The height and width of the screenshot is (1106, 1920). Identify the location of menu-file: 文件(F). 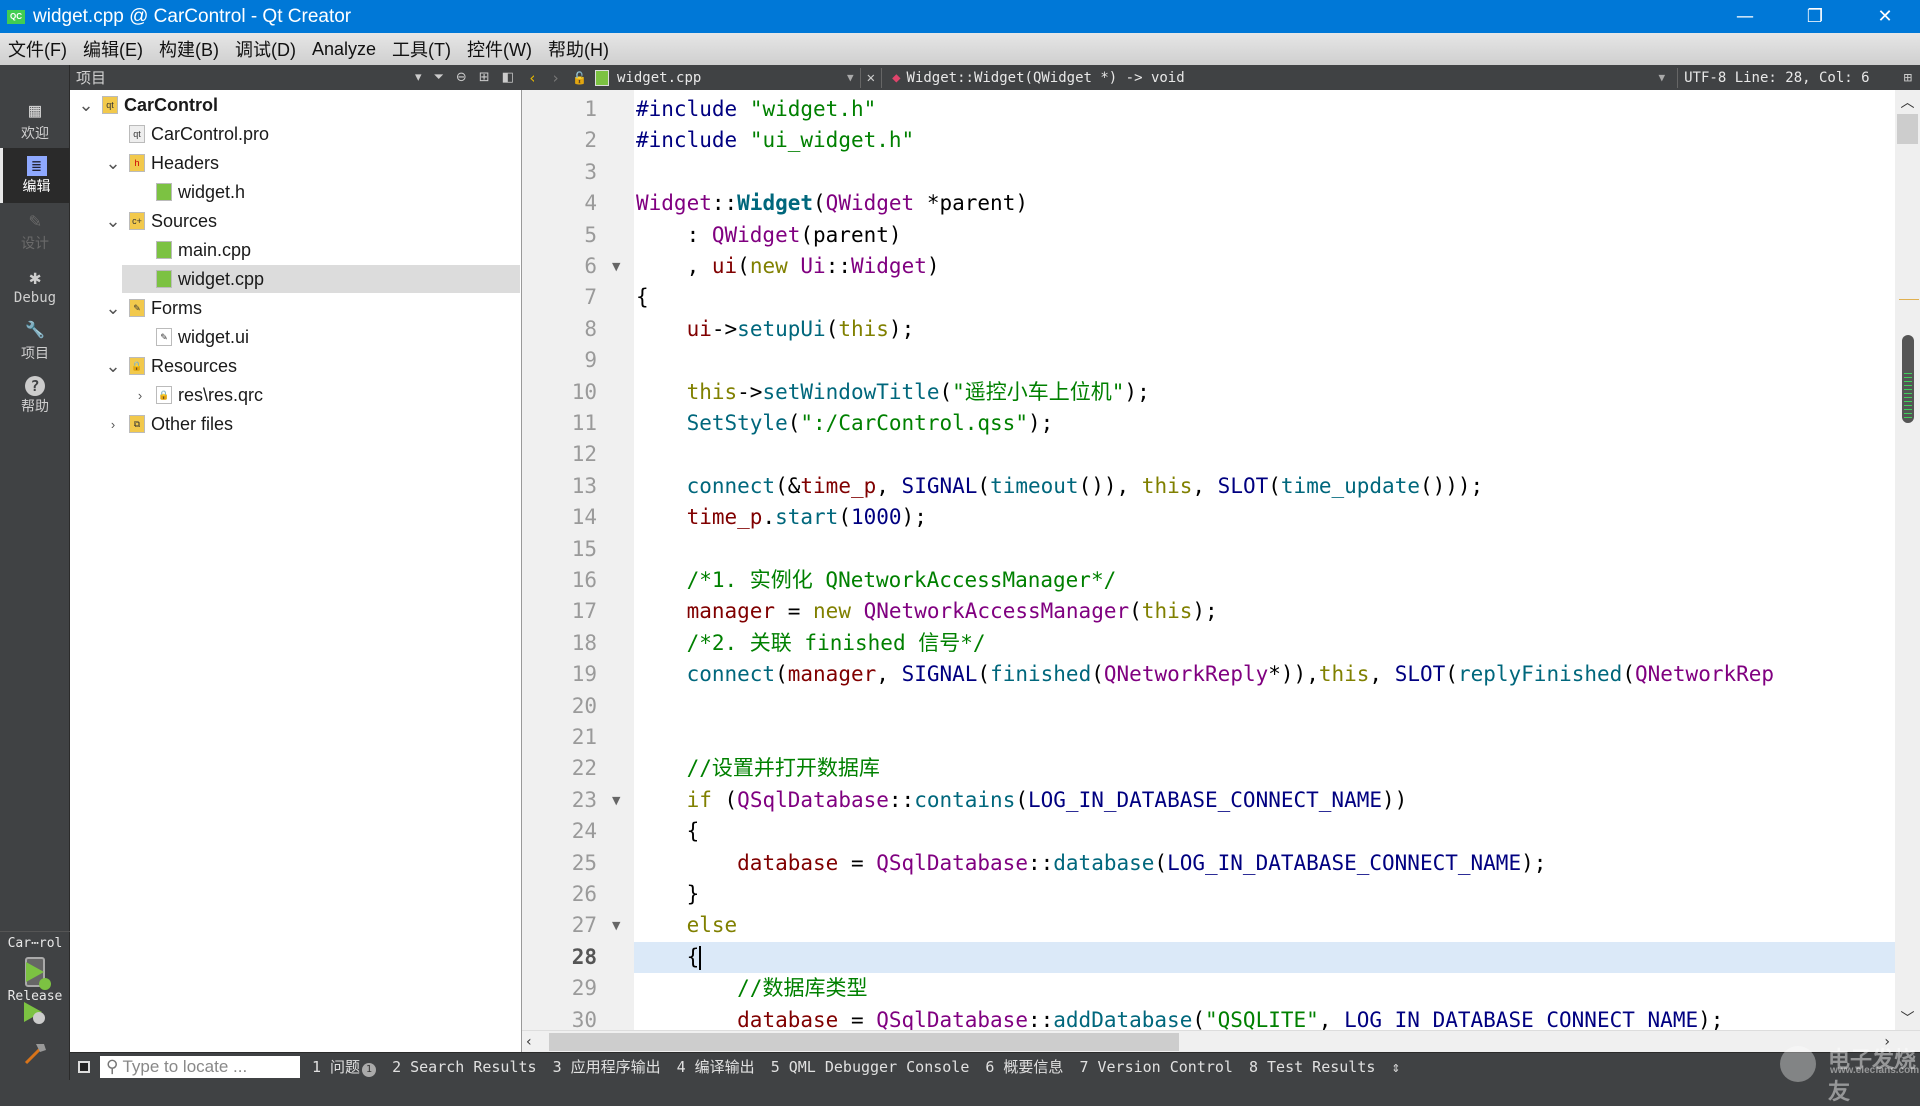
(37, 49).